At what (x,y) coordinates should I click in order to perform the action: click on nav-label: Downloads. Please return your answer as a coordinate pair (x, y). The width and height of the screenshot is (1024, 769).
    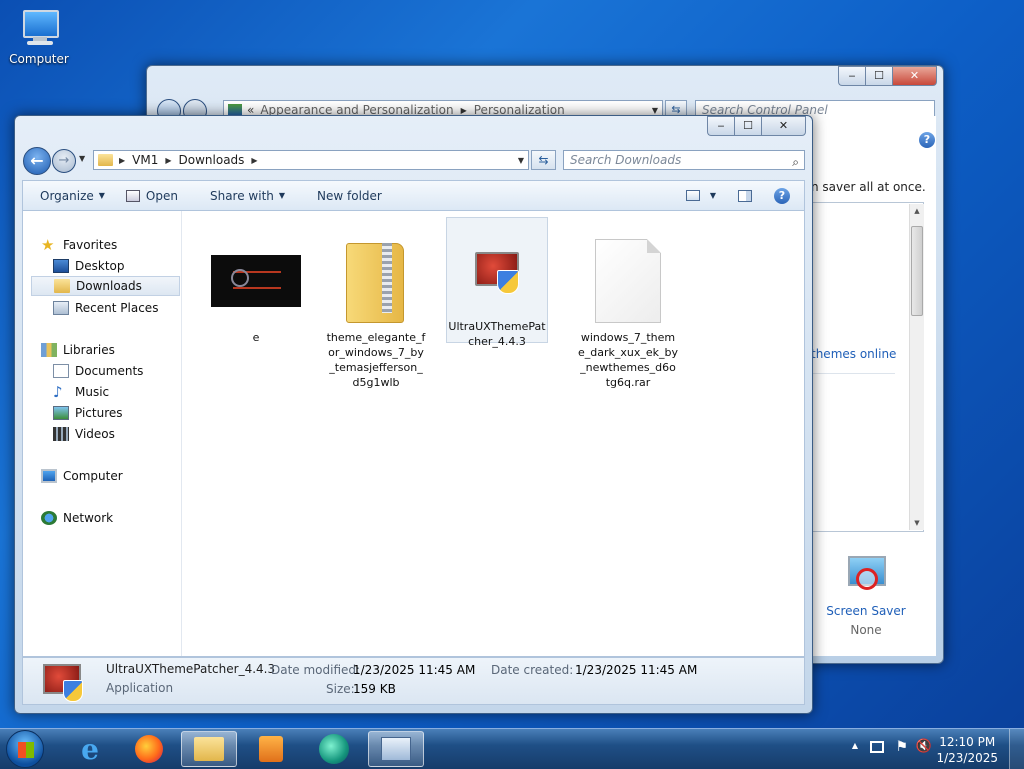
    Looking at the image, I should click on (109, 286).